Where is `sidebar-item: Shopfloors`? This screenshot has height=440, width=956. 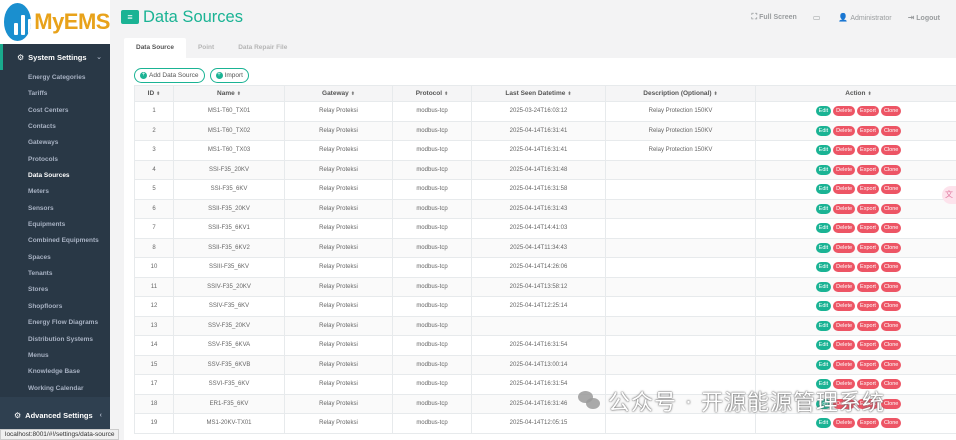 sidebar-item: Shopfloors is located at coordinates (55, 307).